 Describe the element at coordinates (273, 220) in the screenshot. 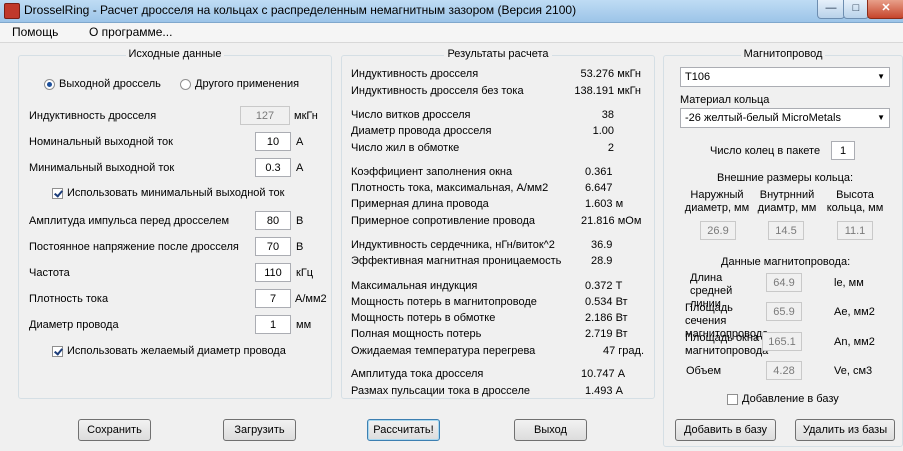

I see `pulse-amplitude-field: 80` at that location.